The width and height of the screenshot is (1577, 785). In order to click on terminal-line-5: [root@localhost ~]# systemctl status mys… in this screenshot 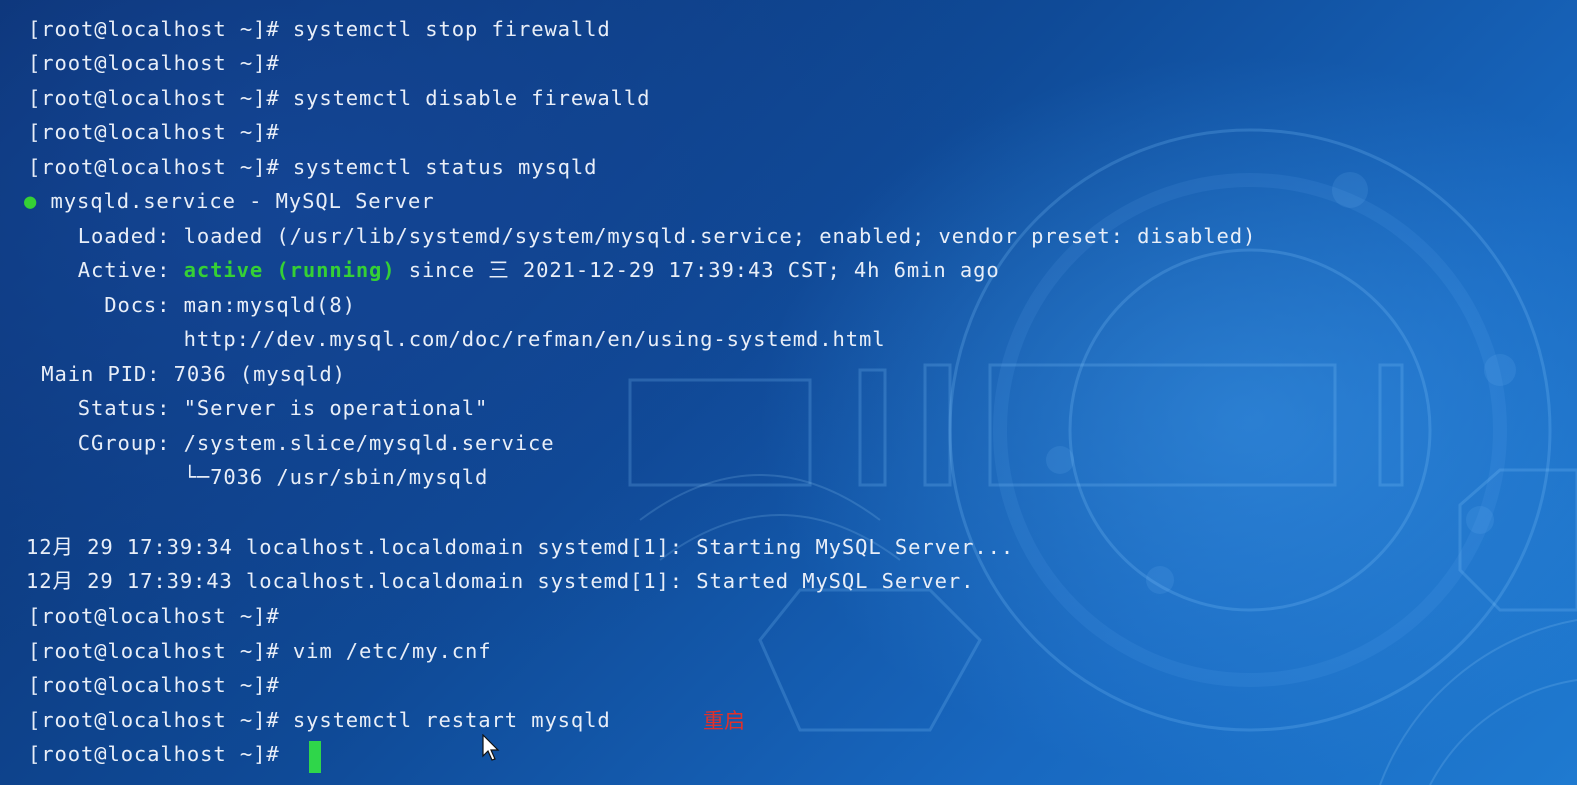, I will do `click(313, 167)`.